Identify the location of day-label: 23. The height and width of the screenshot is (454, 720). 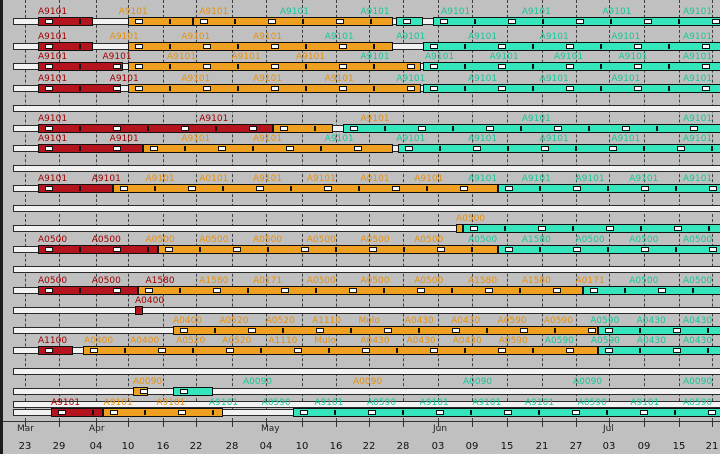
(25, 446).